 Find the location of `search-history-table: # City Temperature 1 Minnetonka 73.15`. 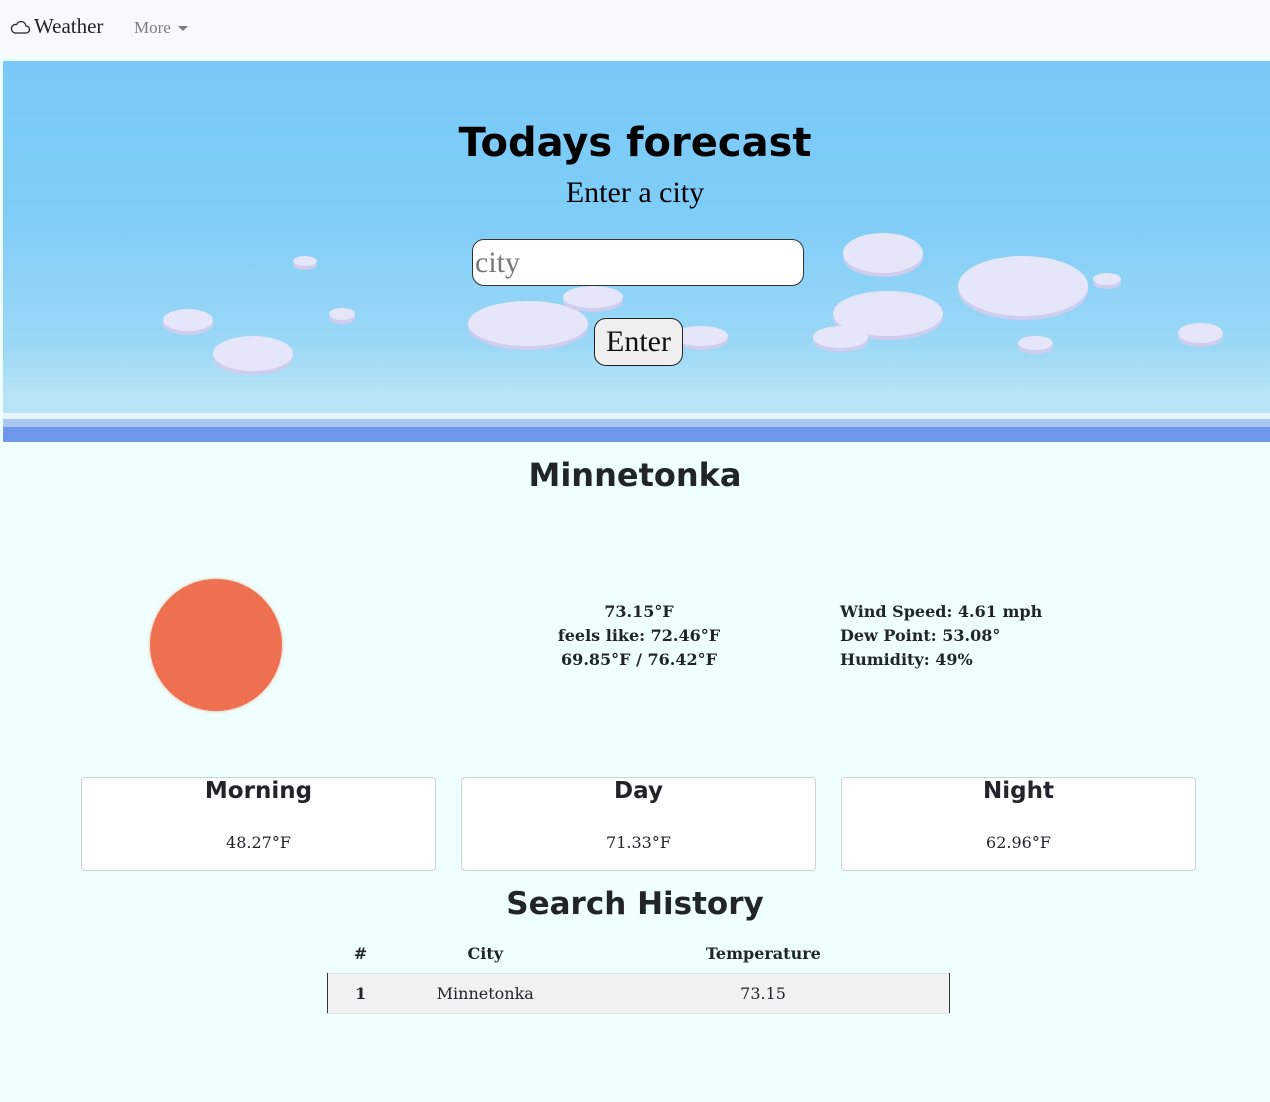

search-history-table: # City Temperature 1 Minnetonka 73.15 is located at coordinates (639, 973).